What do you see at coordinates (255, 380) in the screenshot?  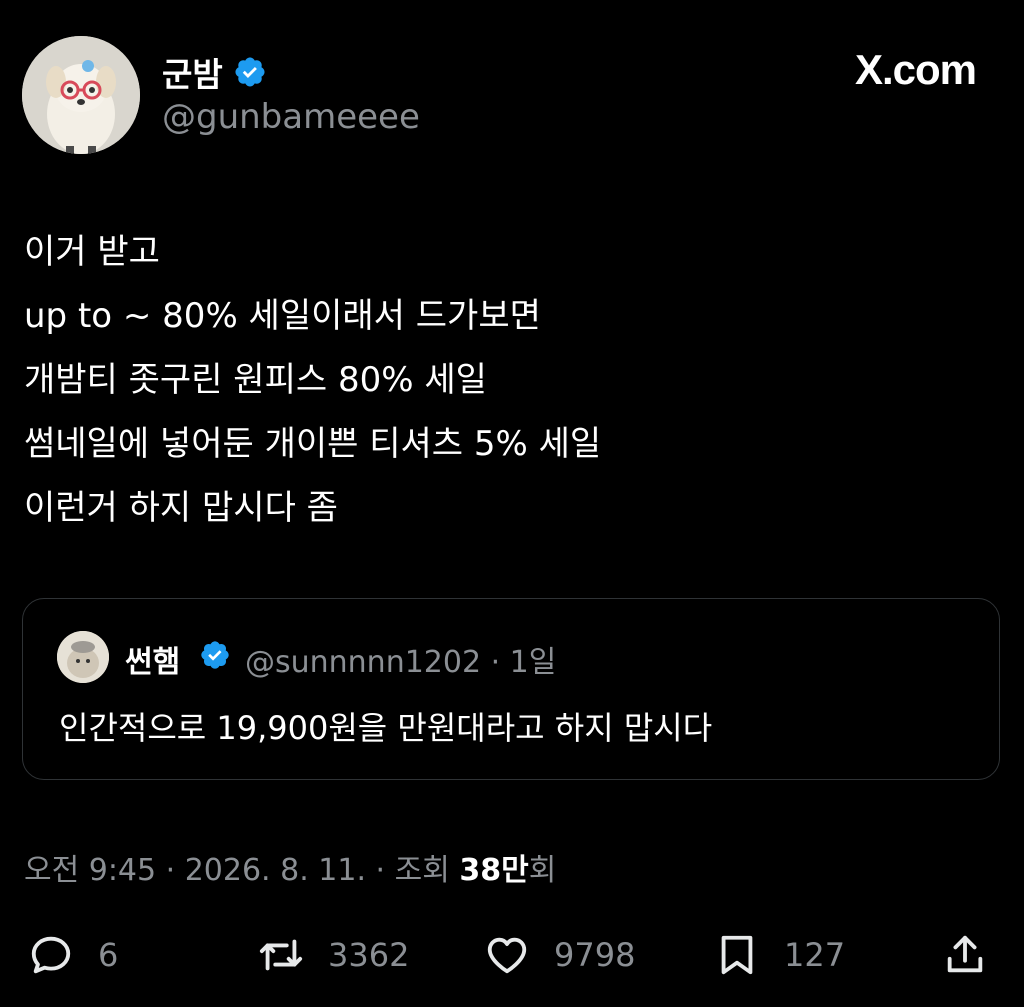 I see `tweet-line: 개밤티 좃구린 원피스 80% 세일` at bounding box center [255, 380].